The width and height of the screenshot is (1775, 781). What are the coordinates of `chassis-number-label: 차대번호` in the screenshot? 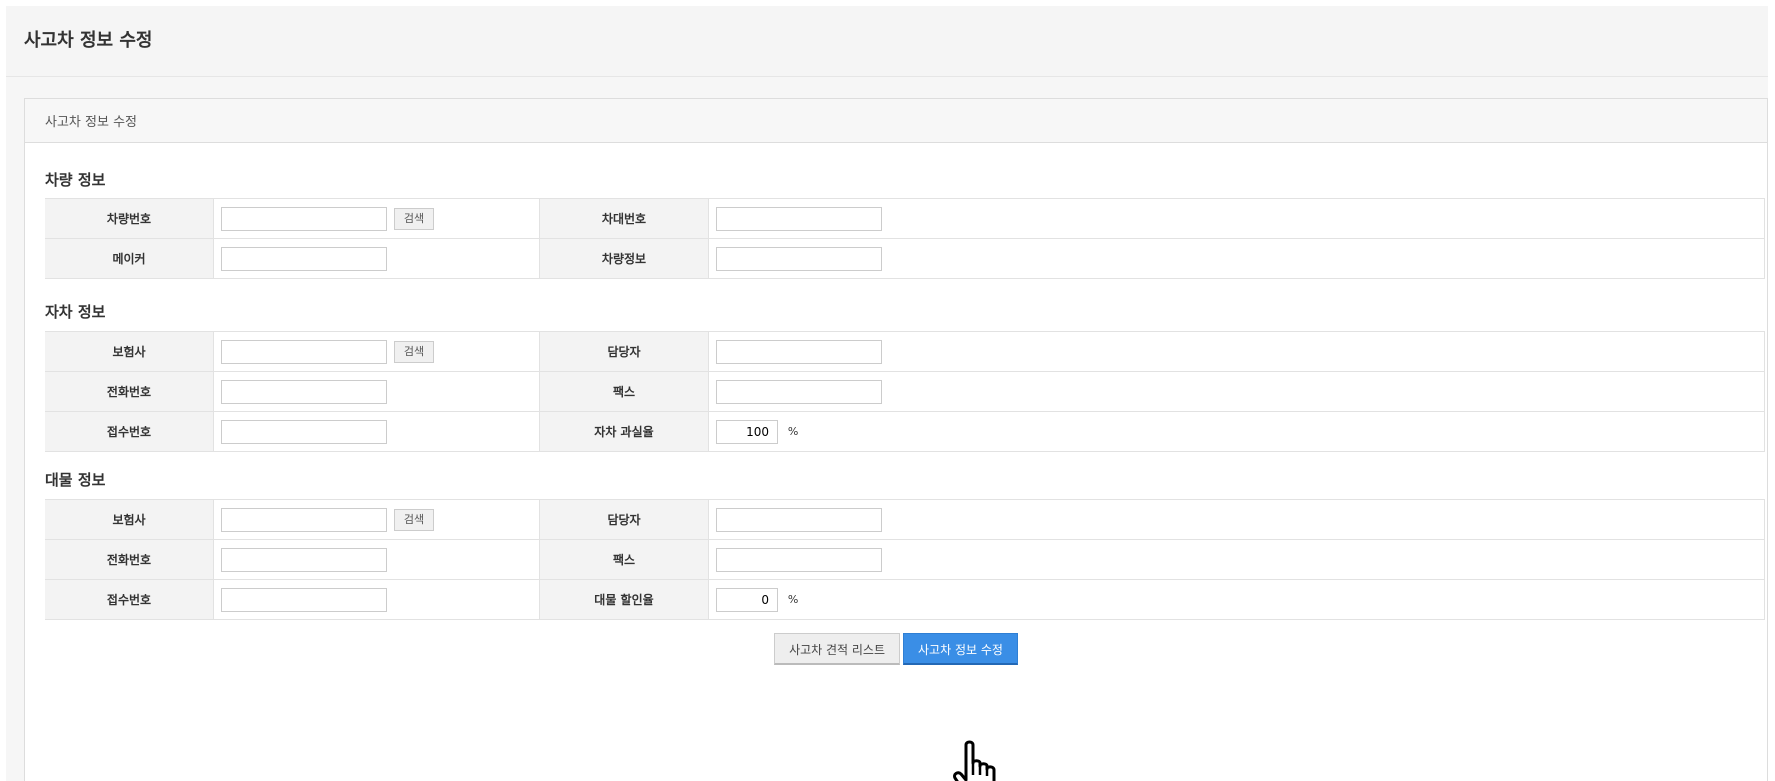 It's located at (624, 218).